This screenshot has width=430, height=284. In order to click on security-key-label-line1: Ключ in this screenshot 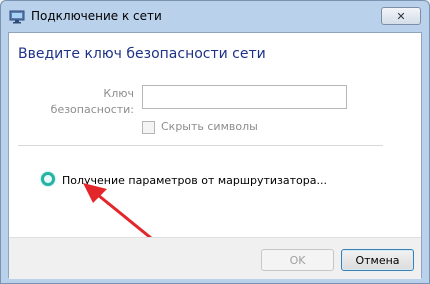, I will do `click(118, 93)`.